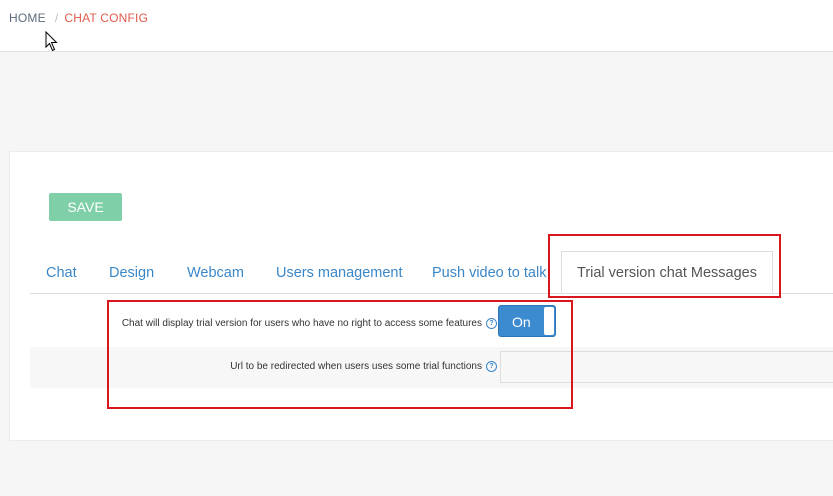 The width and height of the screenshot is (833, 496). I want to click on mouse-cursor-icon, so click(51, 41).